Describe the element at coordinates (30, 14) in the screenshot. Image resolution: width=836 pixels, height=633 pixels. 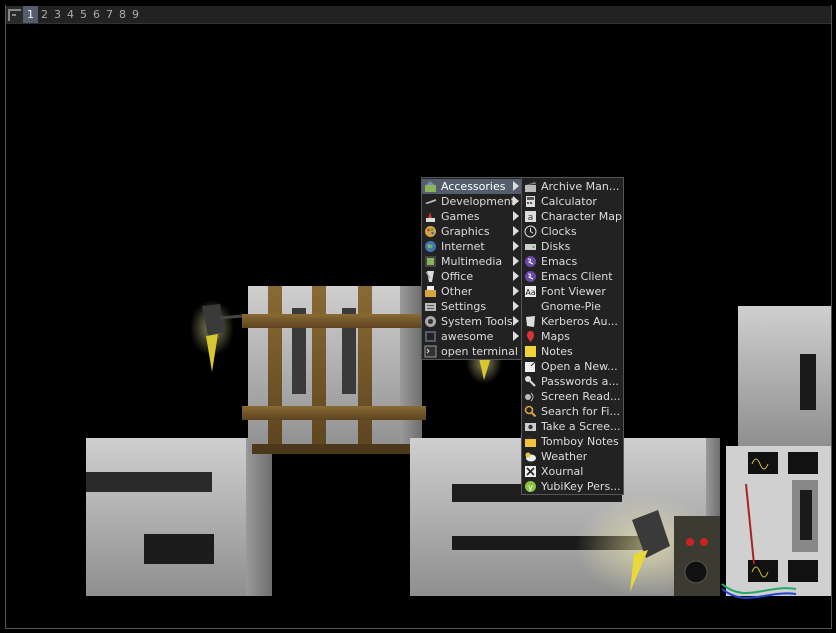
I see `tag-1: 1` at that location.